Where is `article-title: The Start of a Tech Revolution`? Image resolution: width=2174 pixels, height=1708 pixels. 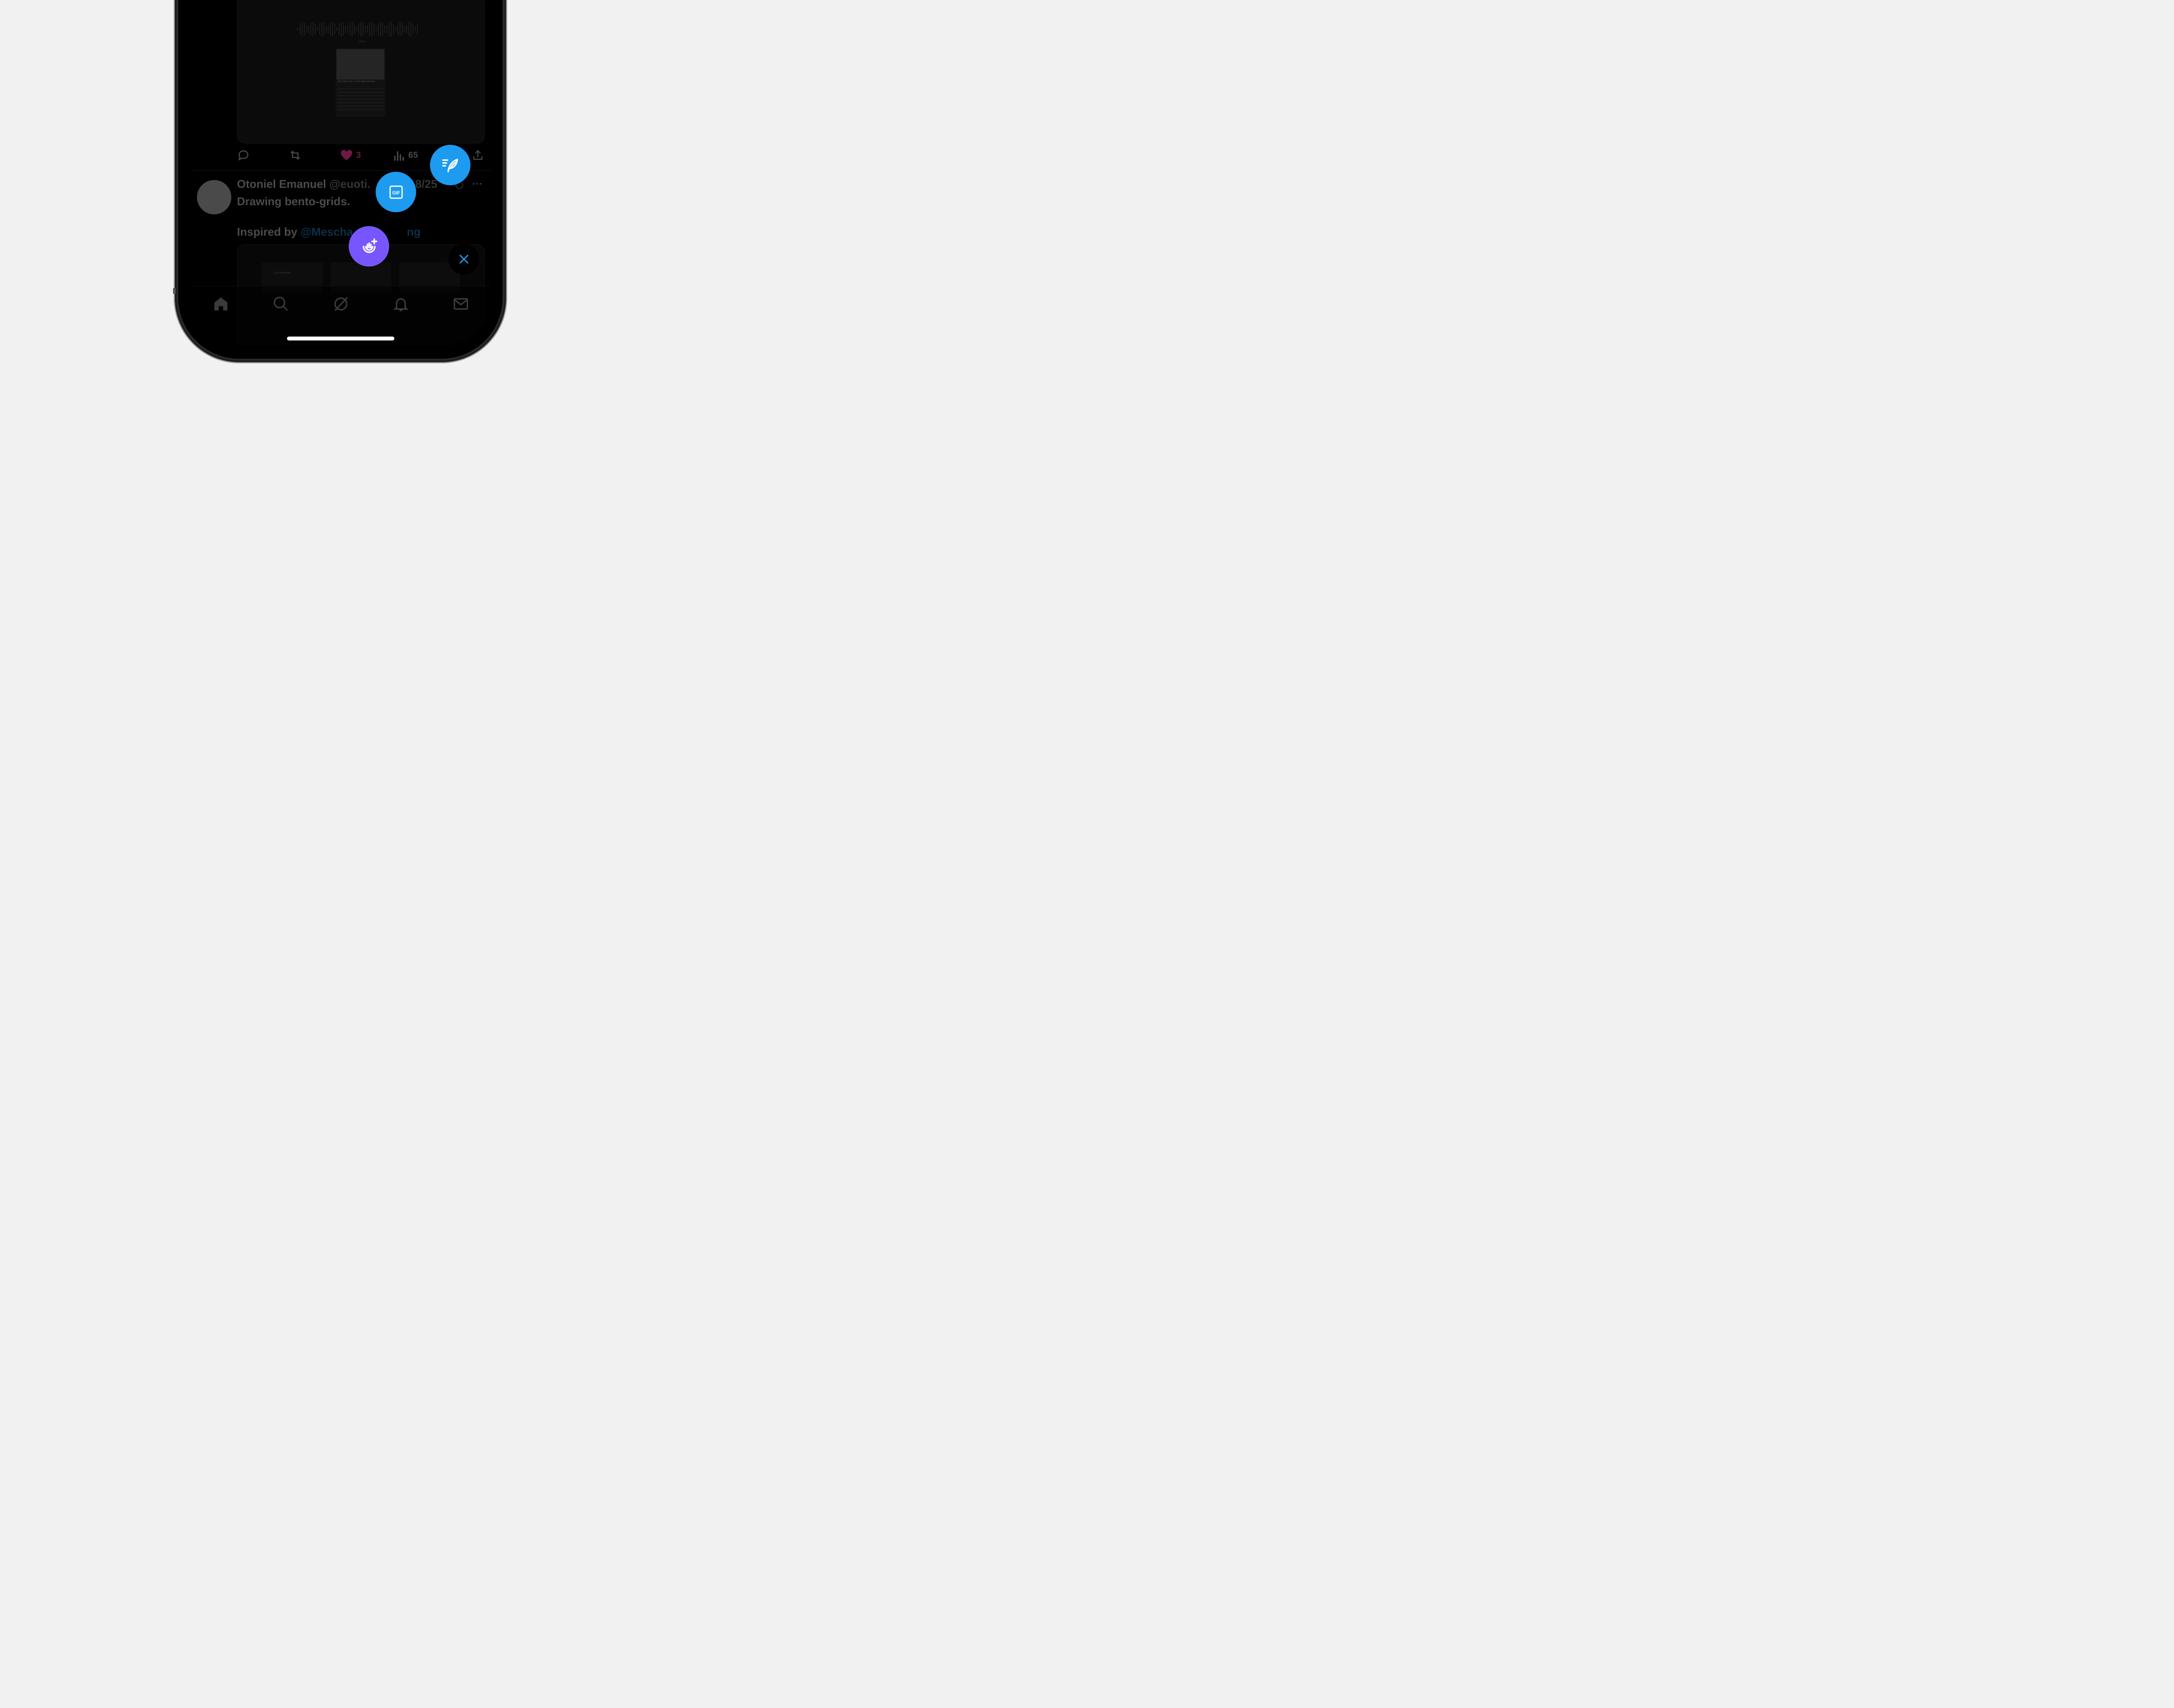
article-title: The Start of a Tech Revolution is located at coordinates (356, 81).